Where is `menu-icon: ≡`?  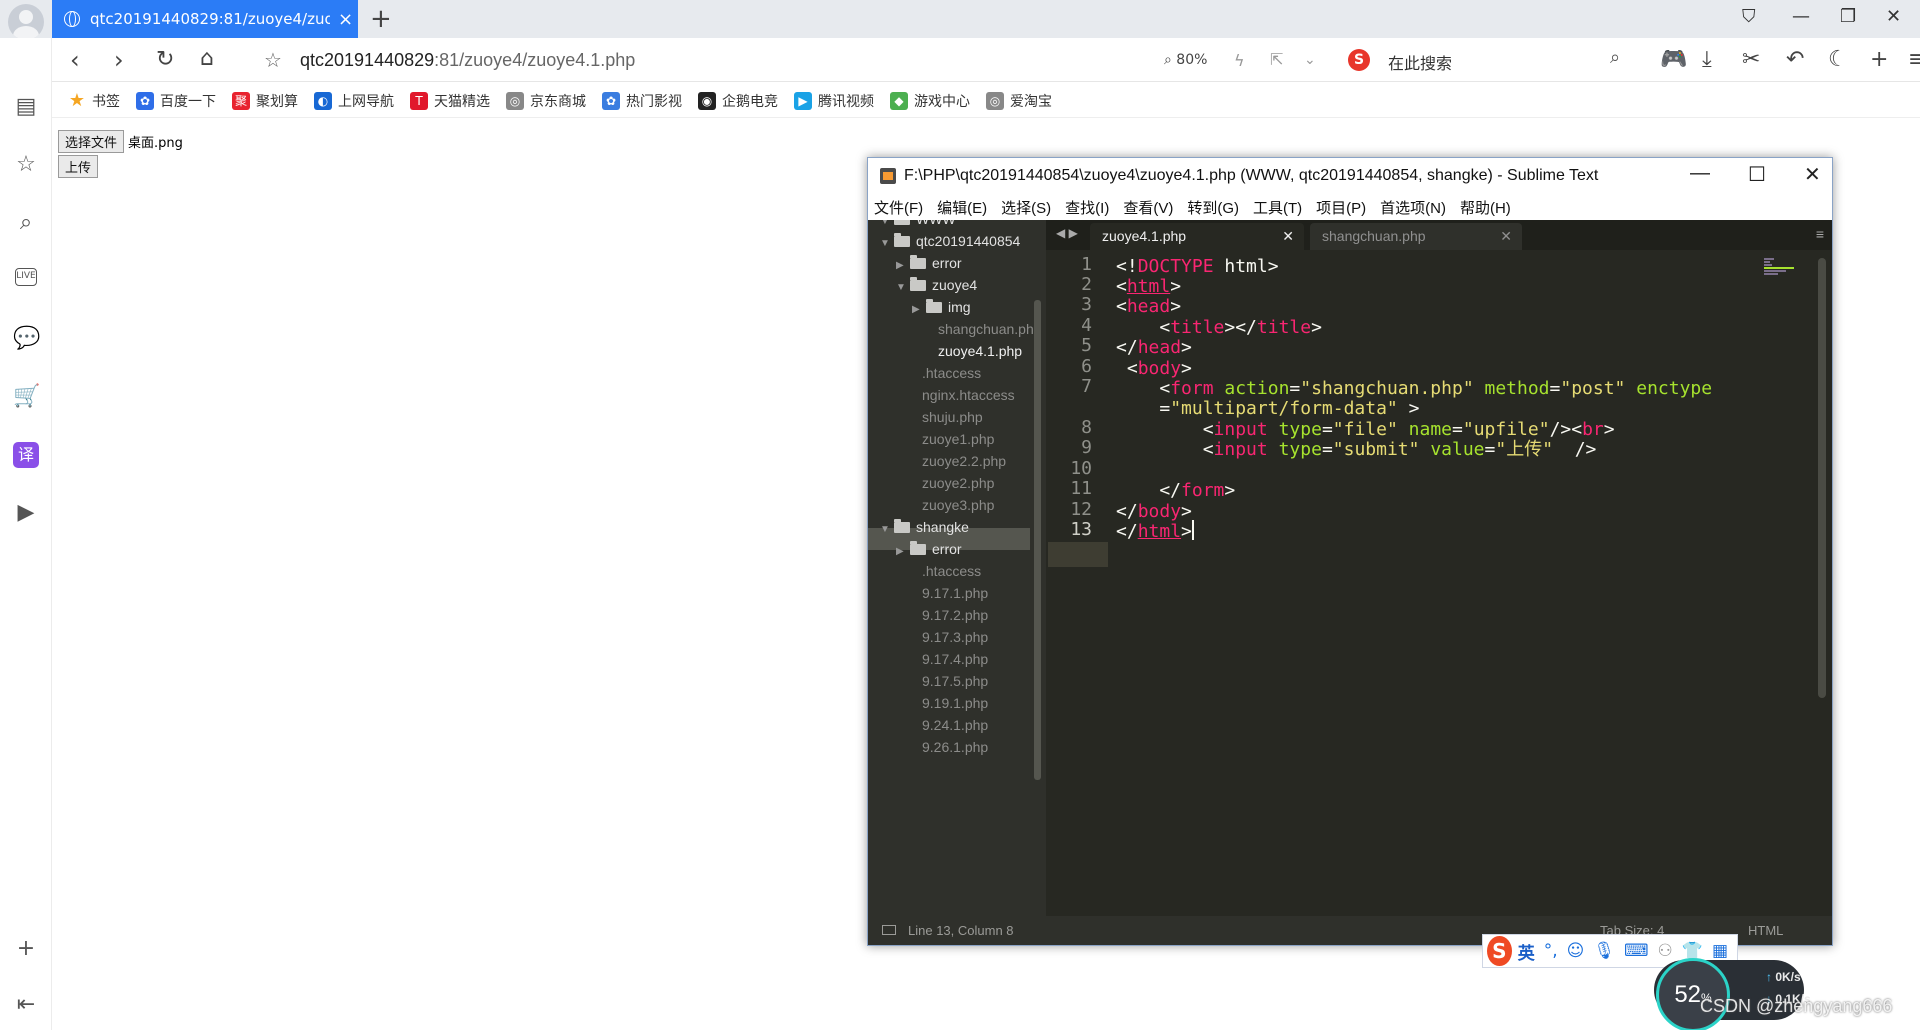
menu-icon: ≡ is located at coordinates (1914, 59).